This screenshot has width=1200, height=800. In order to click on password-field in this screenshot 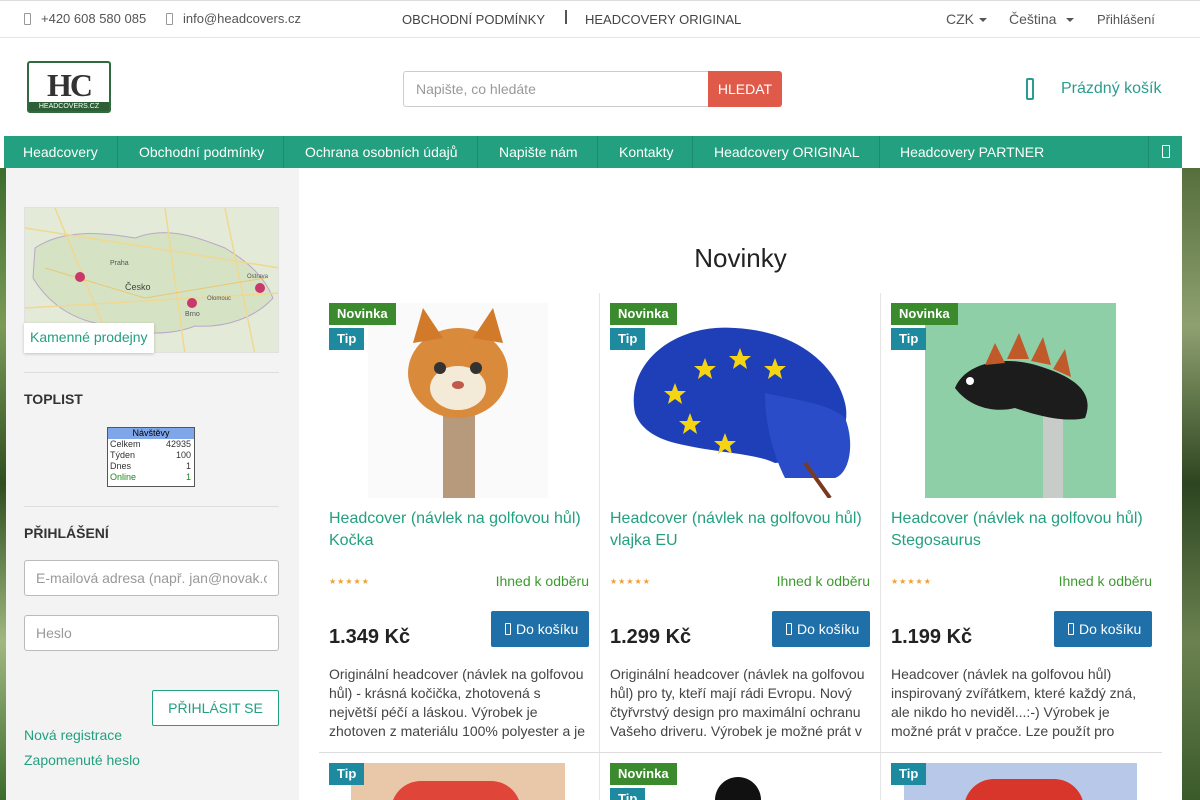, I will do `click(151, 633)`.